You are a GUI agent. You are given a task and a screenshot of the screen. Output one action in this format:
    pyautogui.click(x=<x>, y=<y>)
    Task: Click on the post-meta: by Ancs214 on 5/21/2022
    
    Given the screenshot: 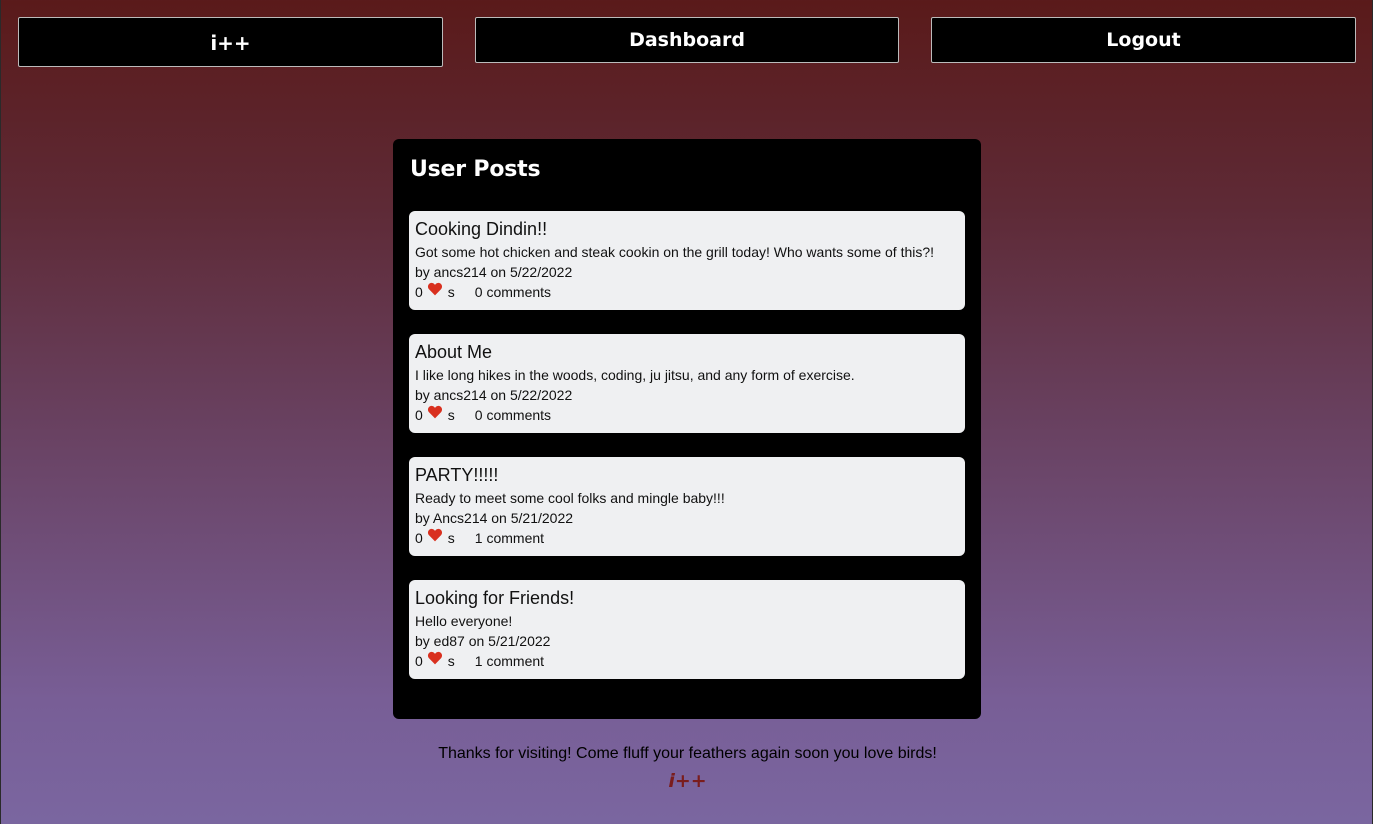 What is the action you would take?
    pyautogui.click(x=494, y=518)
    